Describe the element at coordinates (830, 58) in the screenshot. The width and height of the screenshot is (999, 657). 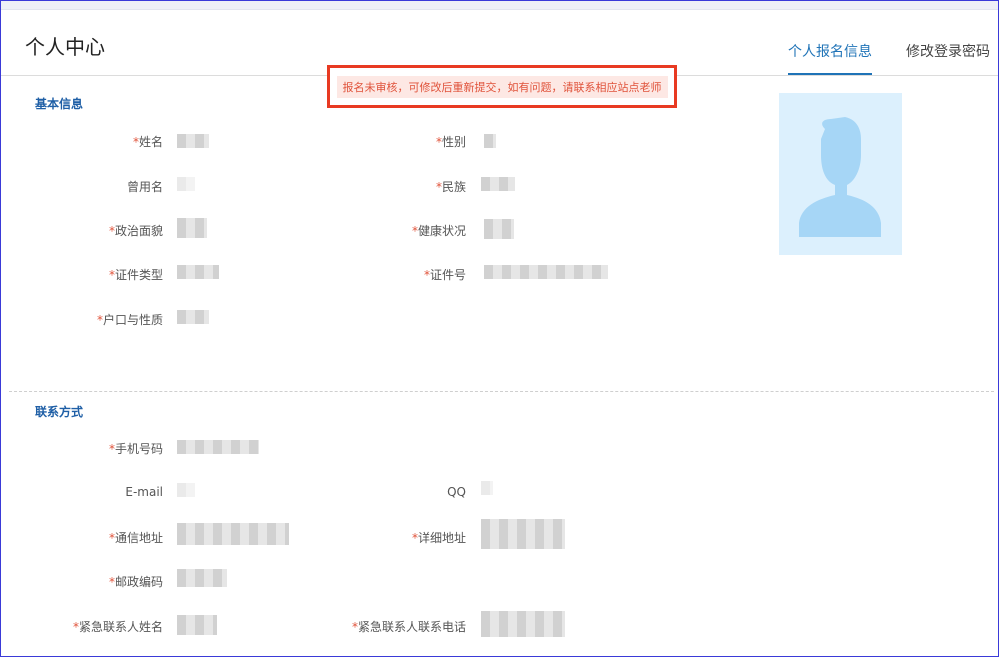
I see `tab-personal-registration-info: 个人报名信息` at that location.